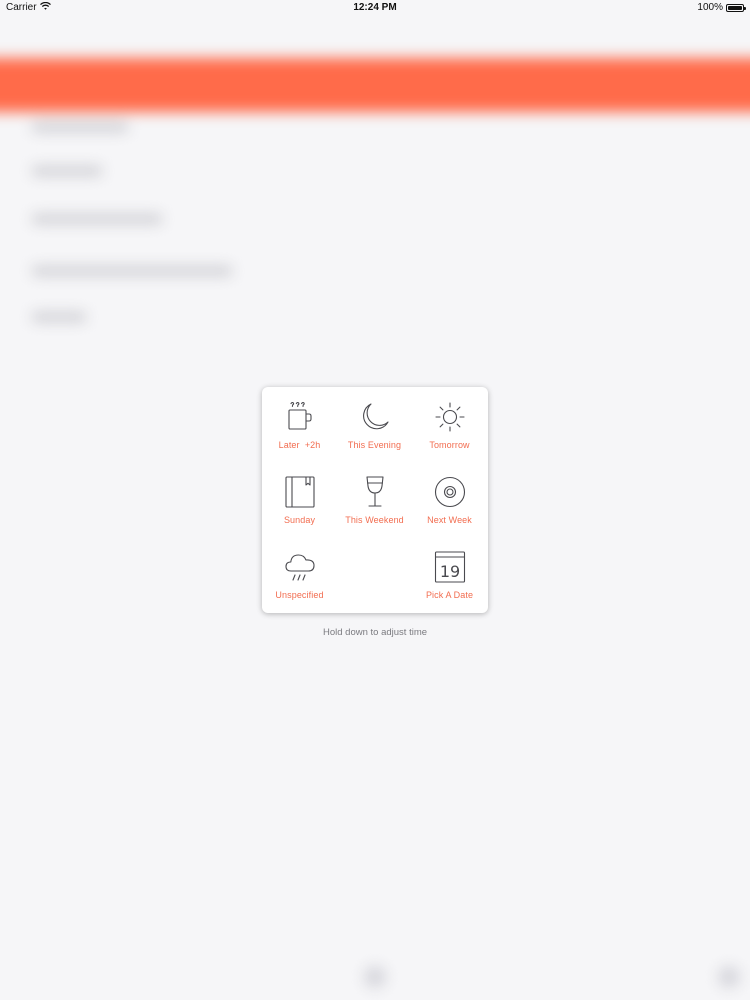 This screenshot has width=750, height=1000. Describe the element at coordinates (450, 492) in the screenshot. I see `disc-icon` at that location.